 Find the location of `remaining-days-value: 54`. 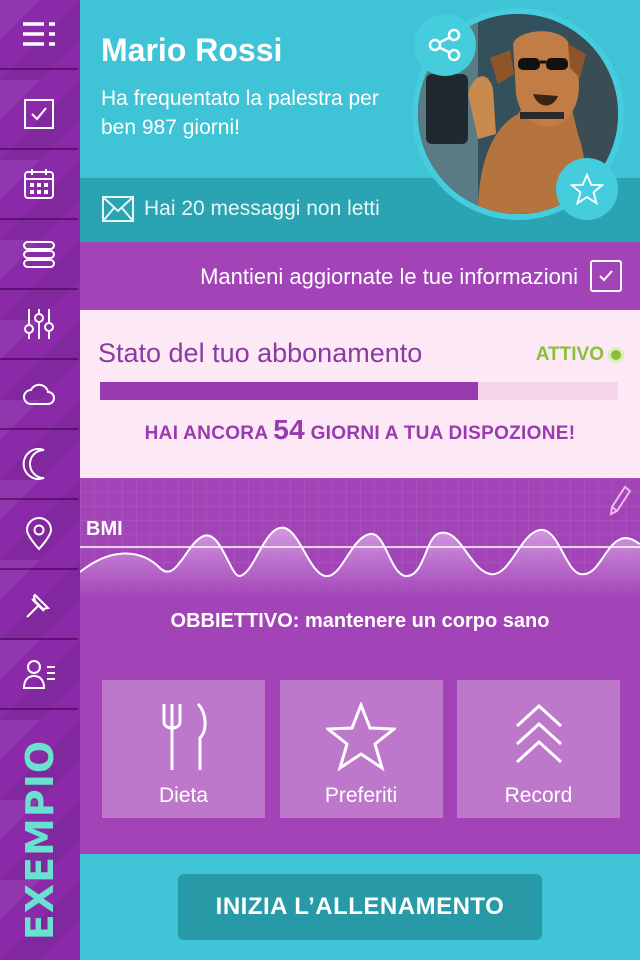

remaining-days-value: 54 is located at coordinates (289, 429).